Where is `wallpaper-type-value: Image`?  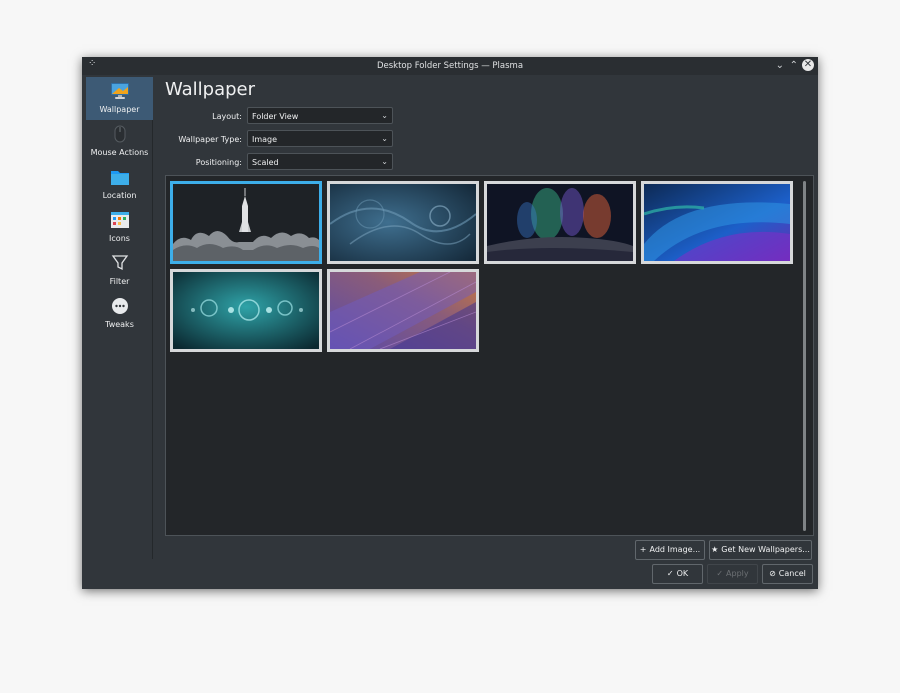
wallpaper-type-value: Image is located at coordinates (265, 139).